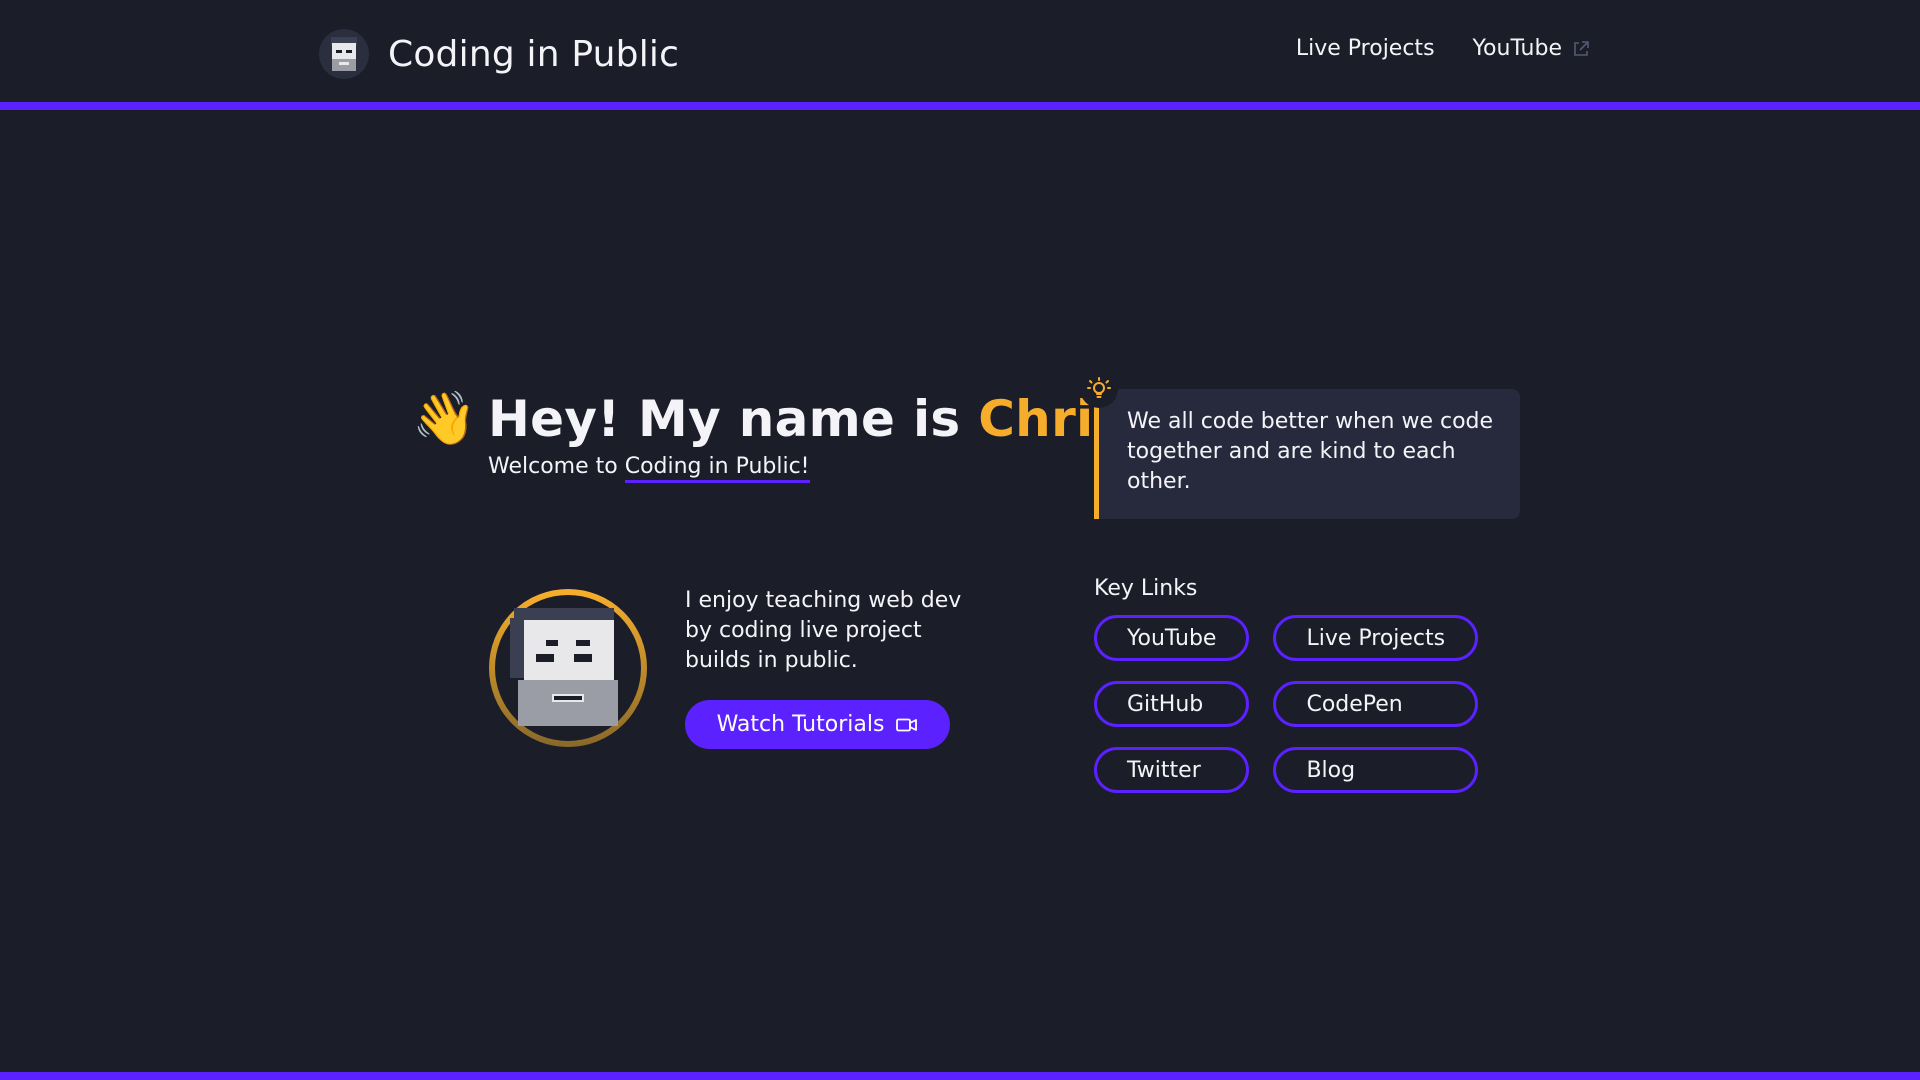 This screenshot has height=1080, width=1920. What do you see at coordinates (1443, 48) in the screenshot?
I see `main-nav: Live Projects YouTube` at bounding box center [1443, 48].